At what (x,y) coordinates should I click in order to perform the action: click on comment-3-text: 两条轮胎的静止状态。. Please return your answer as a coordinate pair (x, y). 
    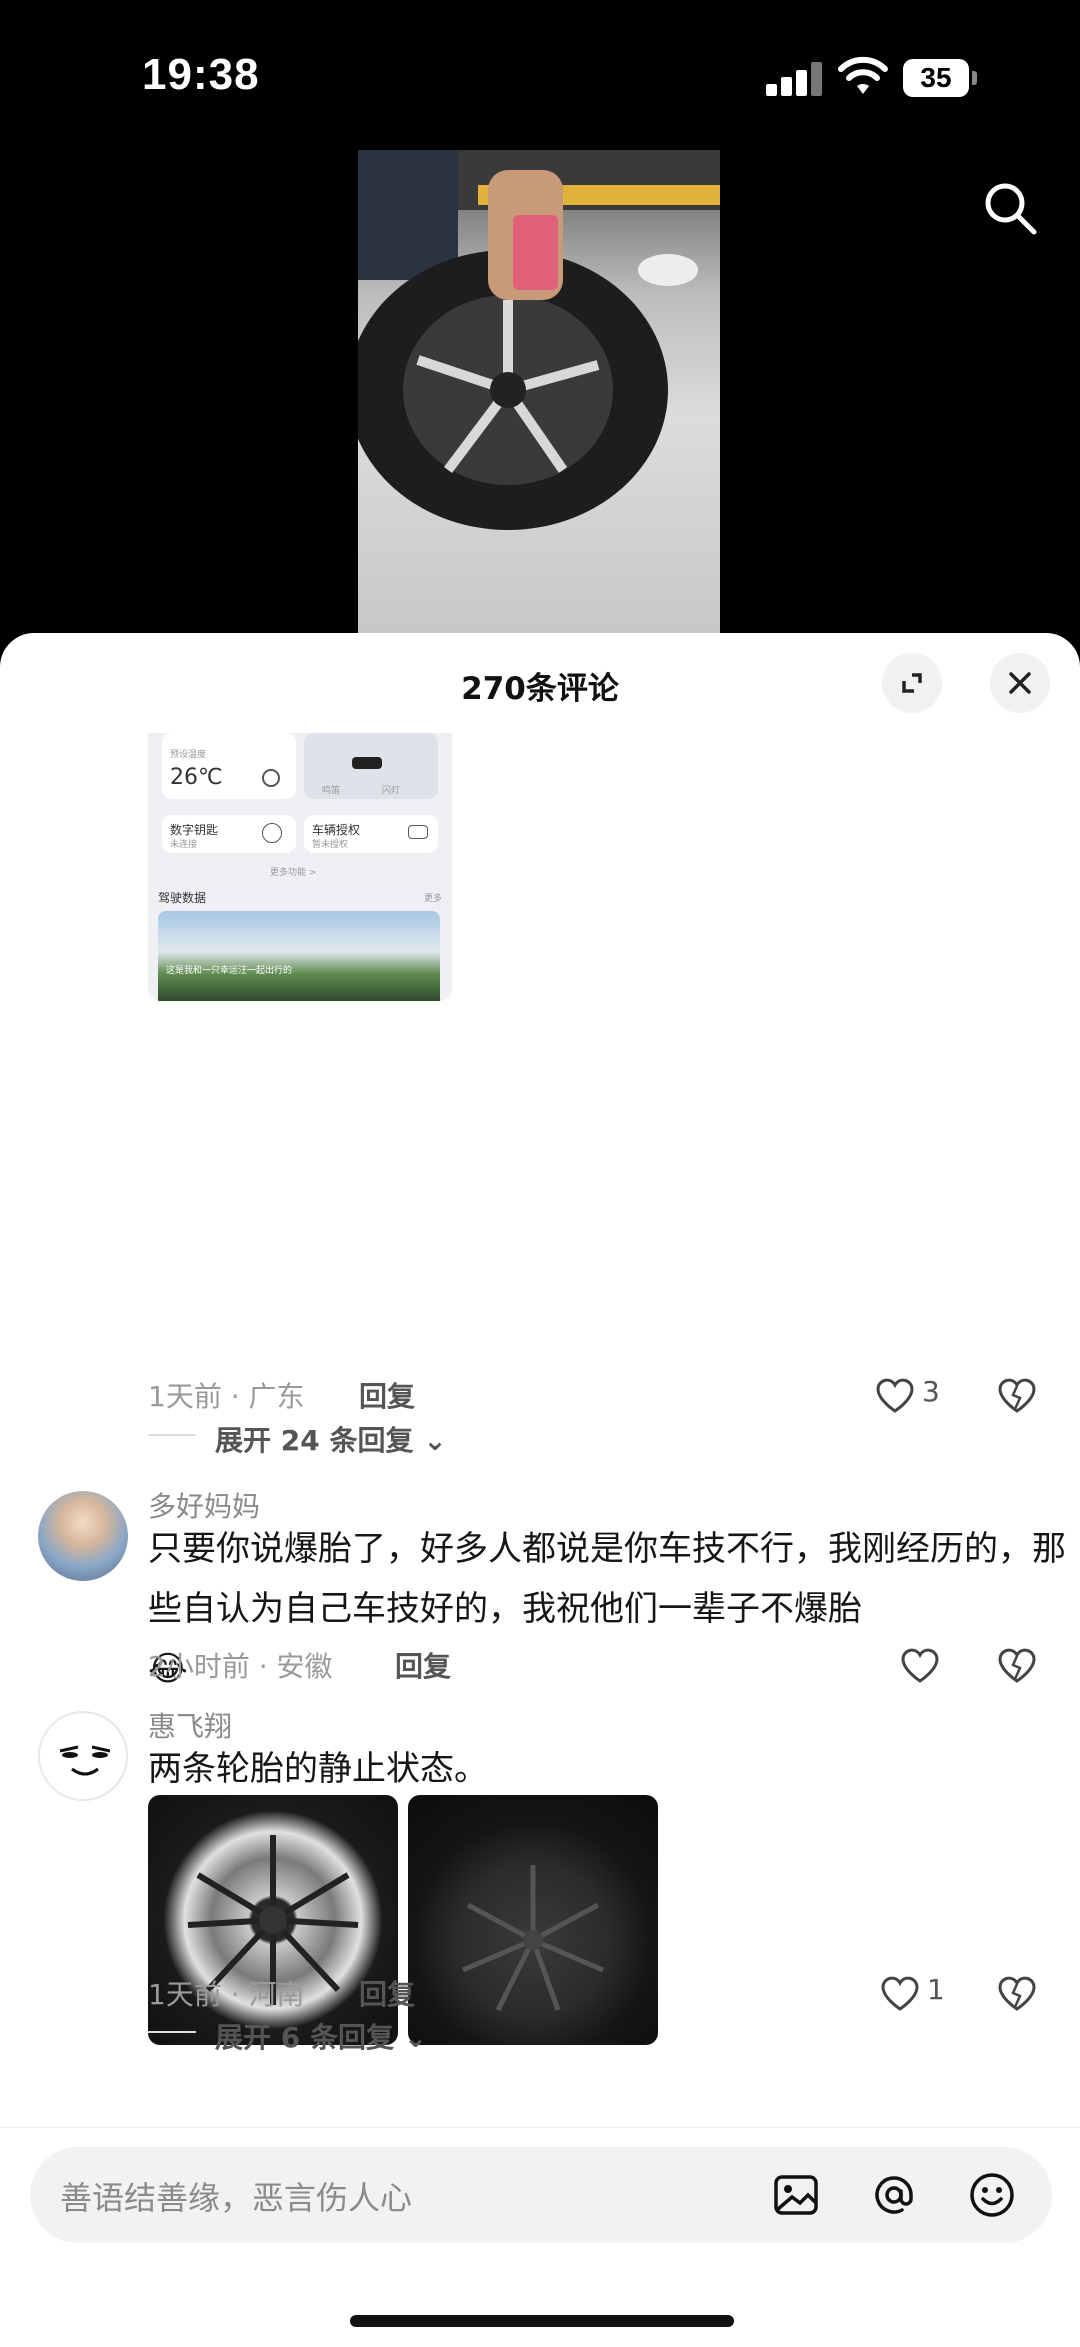
    Looking at the image, I should click on (318, 1769).